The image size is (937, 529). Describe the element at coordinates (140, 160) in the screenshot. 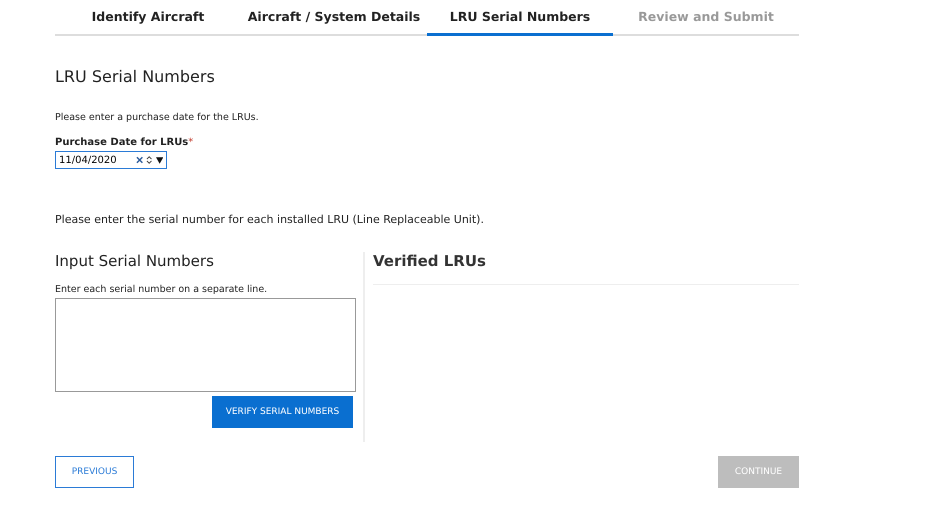

I see `clear-icon` at that location.